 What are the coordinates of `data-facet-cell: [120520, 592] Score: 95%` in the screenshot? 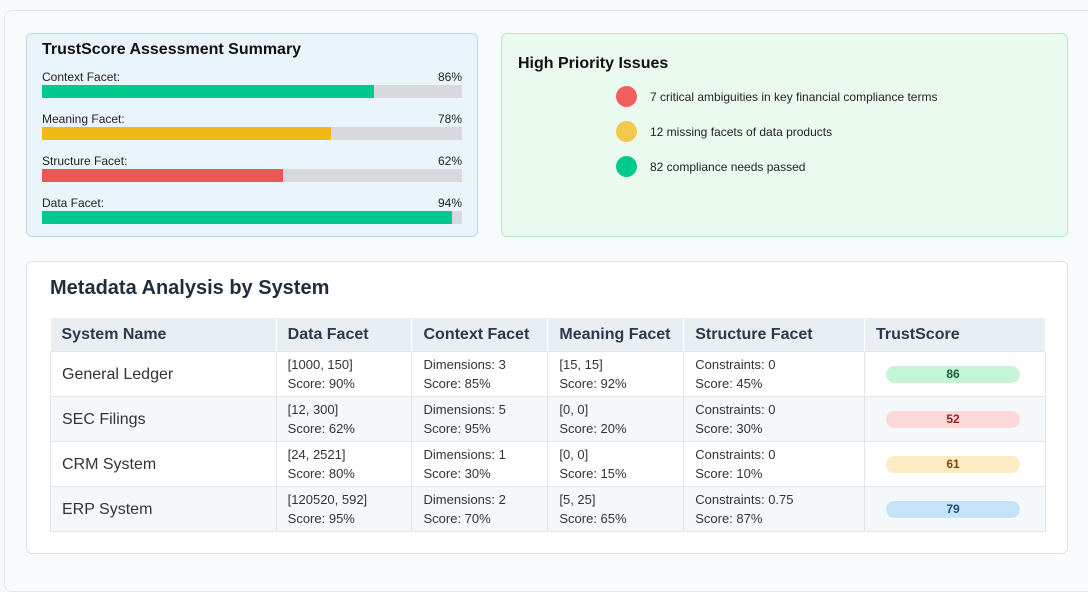 It's located at (344, 509).